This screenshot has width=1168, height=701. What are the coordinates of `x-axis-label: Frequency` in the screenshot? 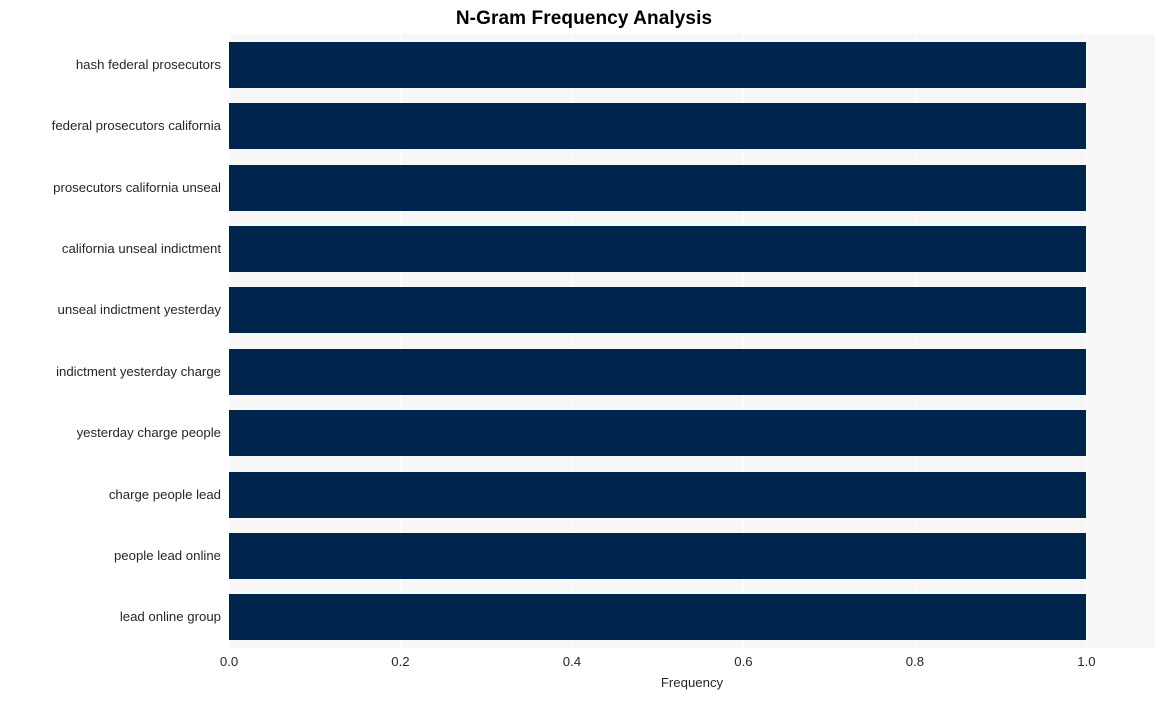 It's located at (692, 682).